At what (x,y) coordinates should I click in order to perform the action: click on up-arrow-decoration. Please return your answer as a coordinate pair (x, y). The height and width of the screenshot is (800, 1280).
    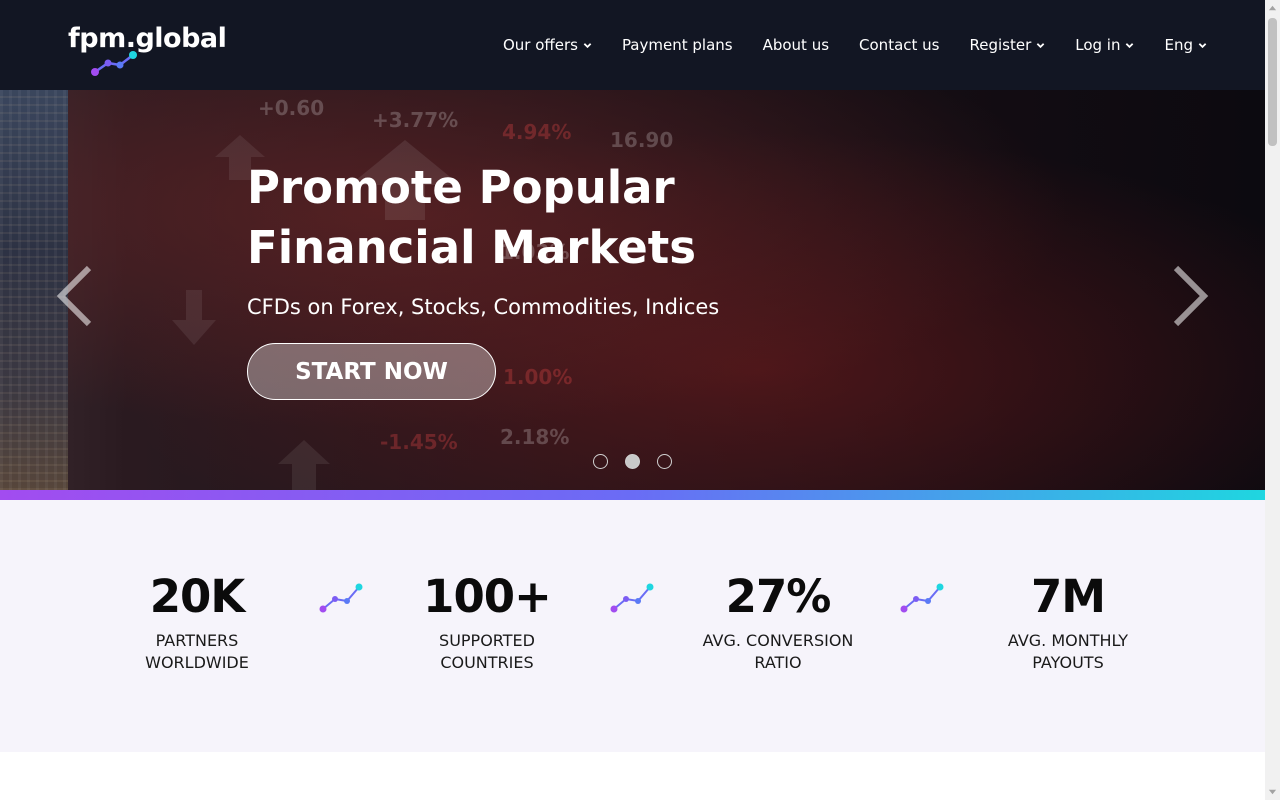
    Looking at the image, I should click on (304, 465).